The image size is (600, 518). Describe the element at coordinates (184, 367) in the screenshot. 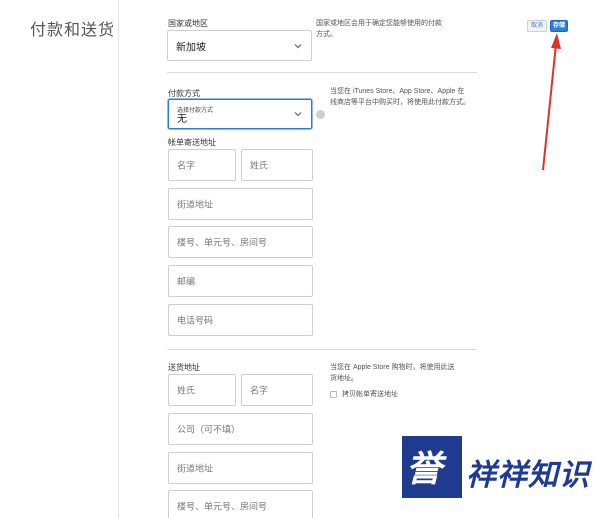

I see `shipping-label: 送货地址` at that location.